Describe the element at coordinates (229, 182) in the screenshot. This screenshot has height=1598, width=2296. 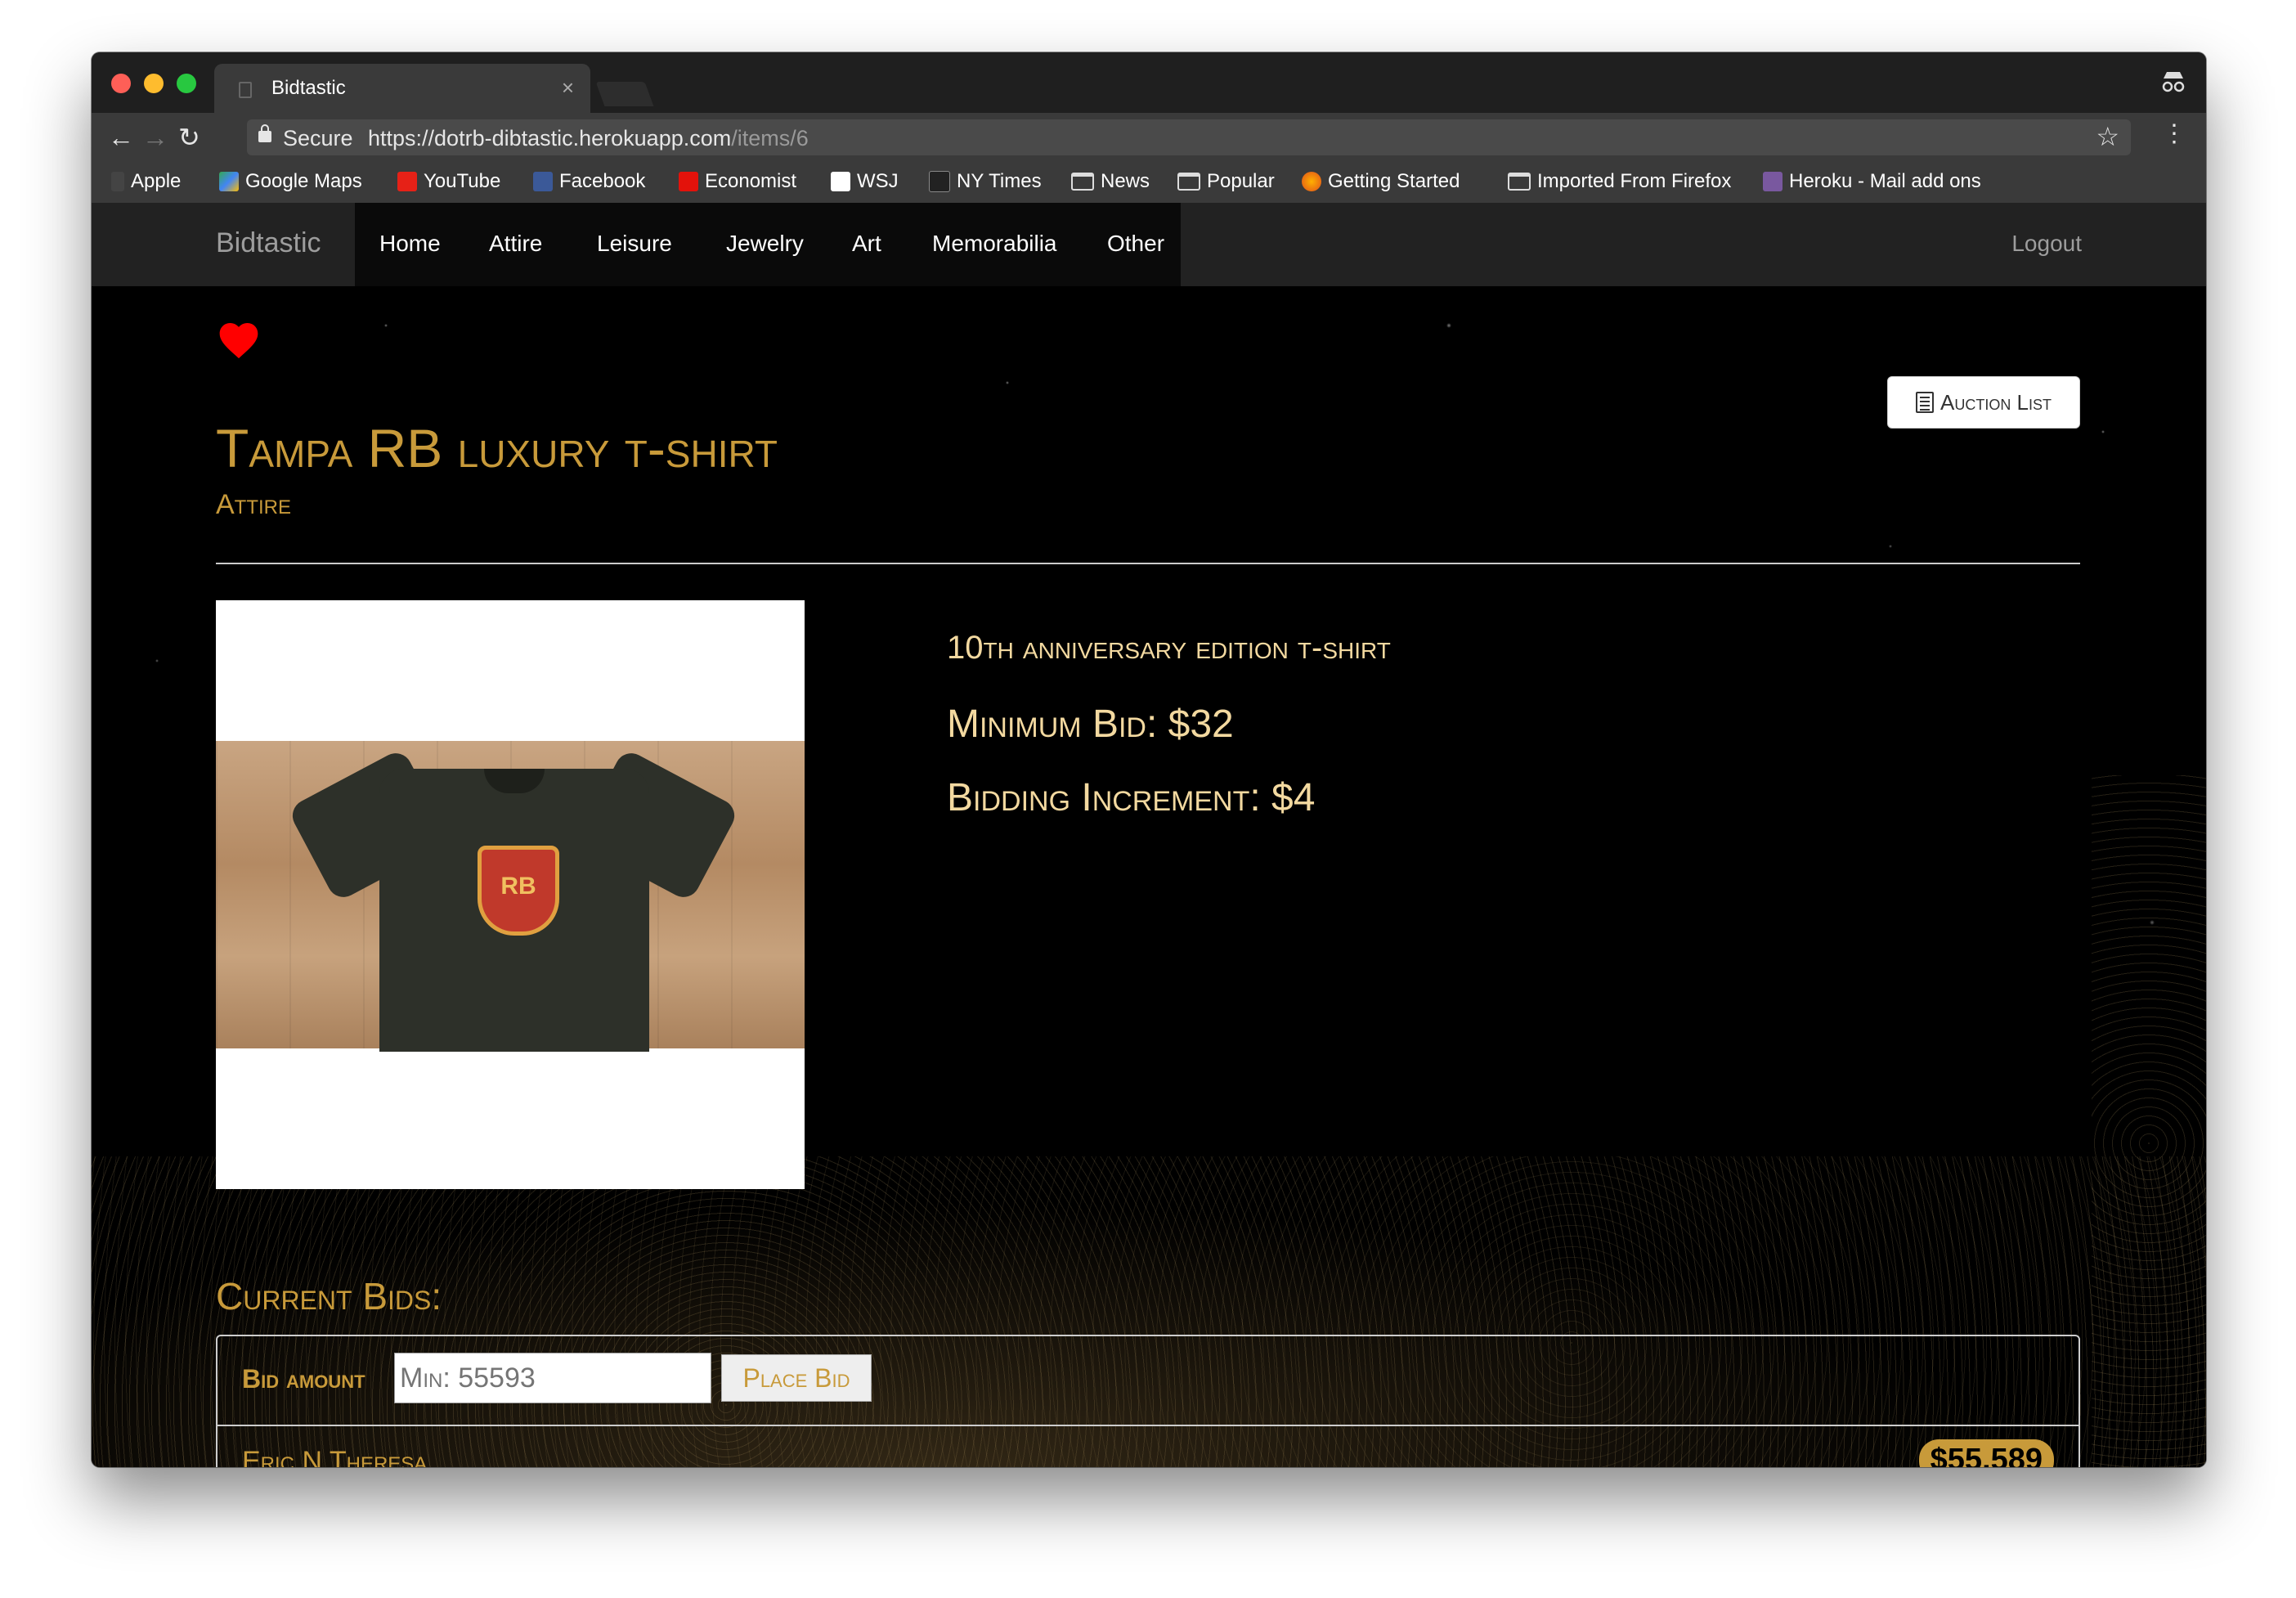
I see `google-maps-icon` at that location.